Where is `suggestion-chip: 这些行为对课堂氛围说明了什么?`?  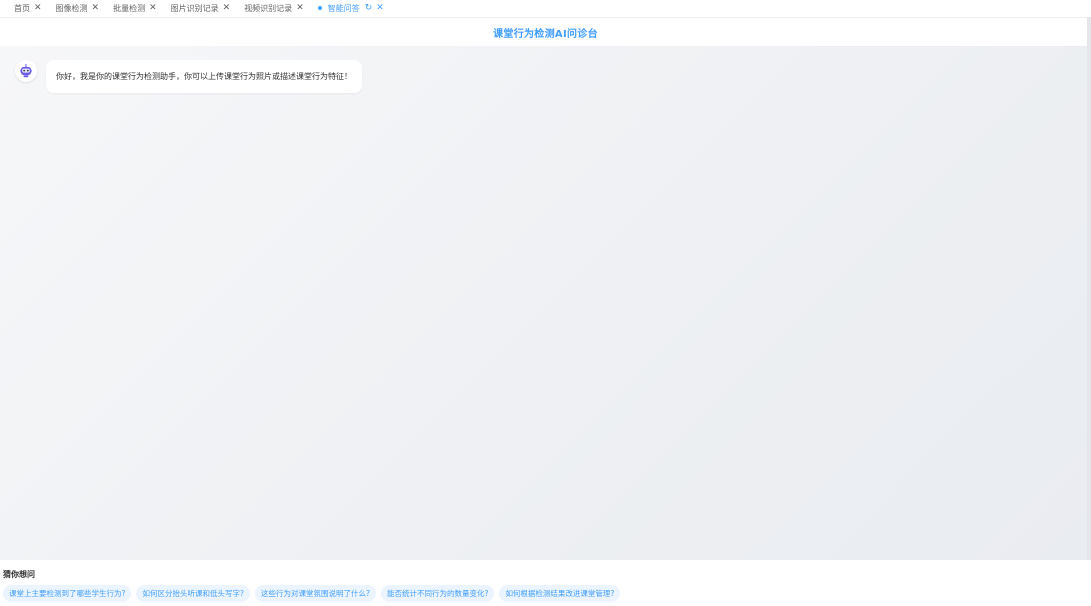
suggestion-chip: 这些行为对课堂氛围说明了什么? is located at coordinates (315, 593).